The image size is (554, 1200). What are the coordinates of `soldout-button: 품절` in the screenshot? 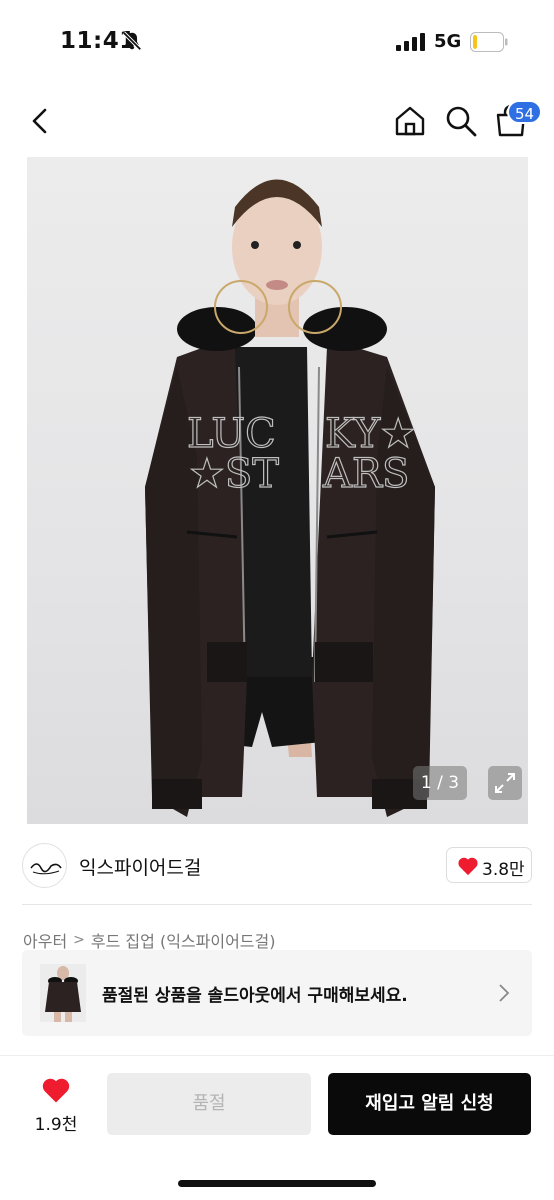 It's located at (209, 1104).